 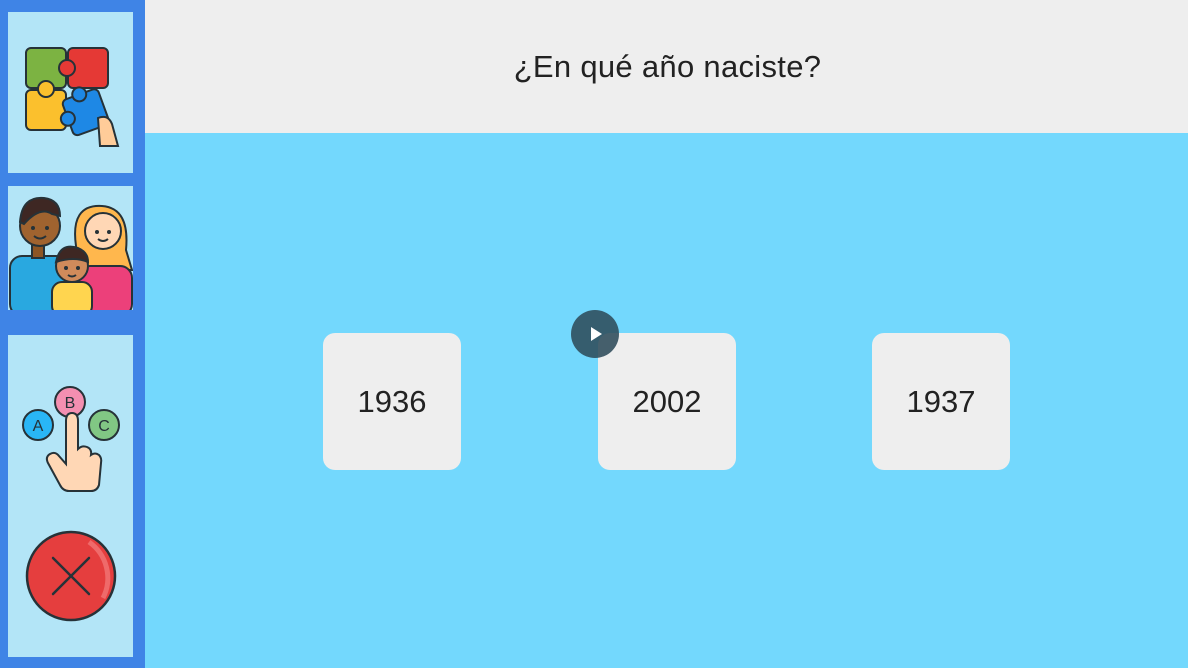 What do you see at coordinates (70, 403) in the screenshot?
I see `svg-text: B` at bounding box center [70, 403].